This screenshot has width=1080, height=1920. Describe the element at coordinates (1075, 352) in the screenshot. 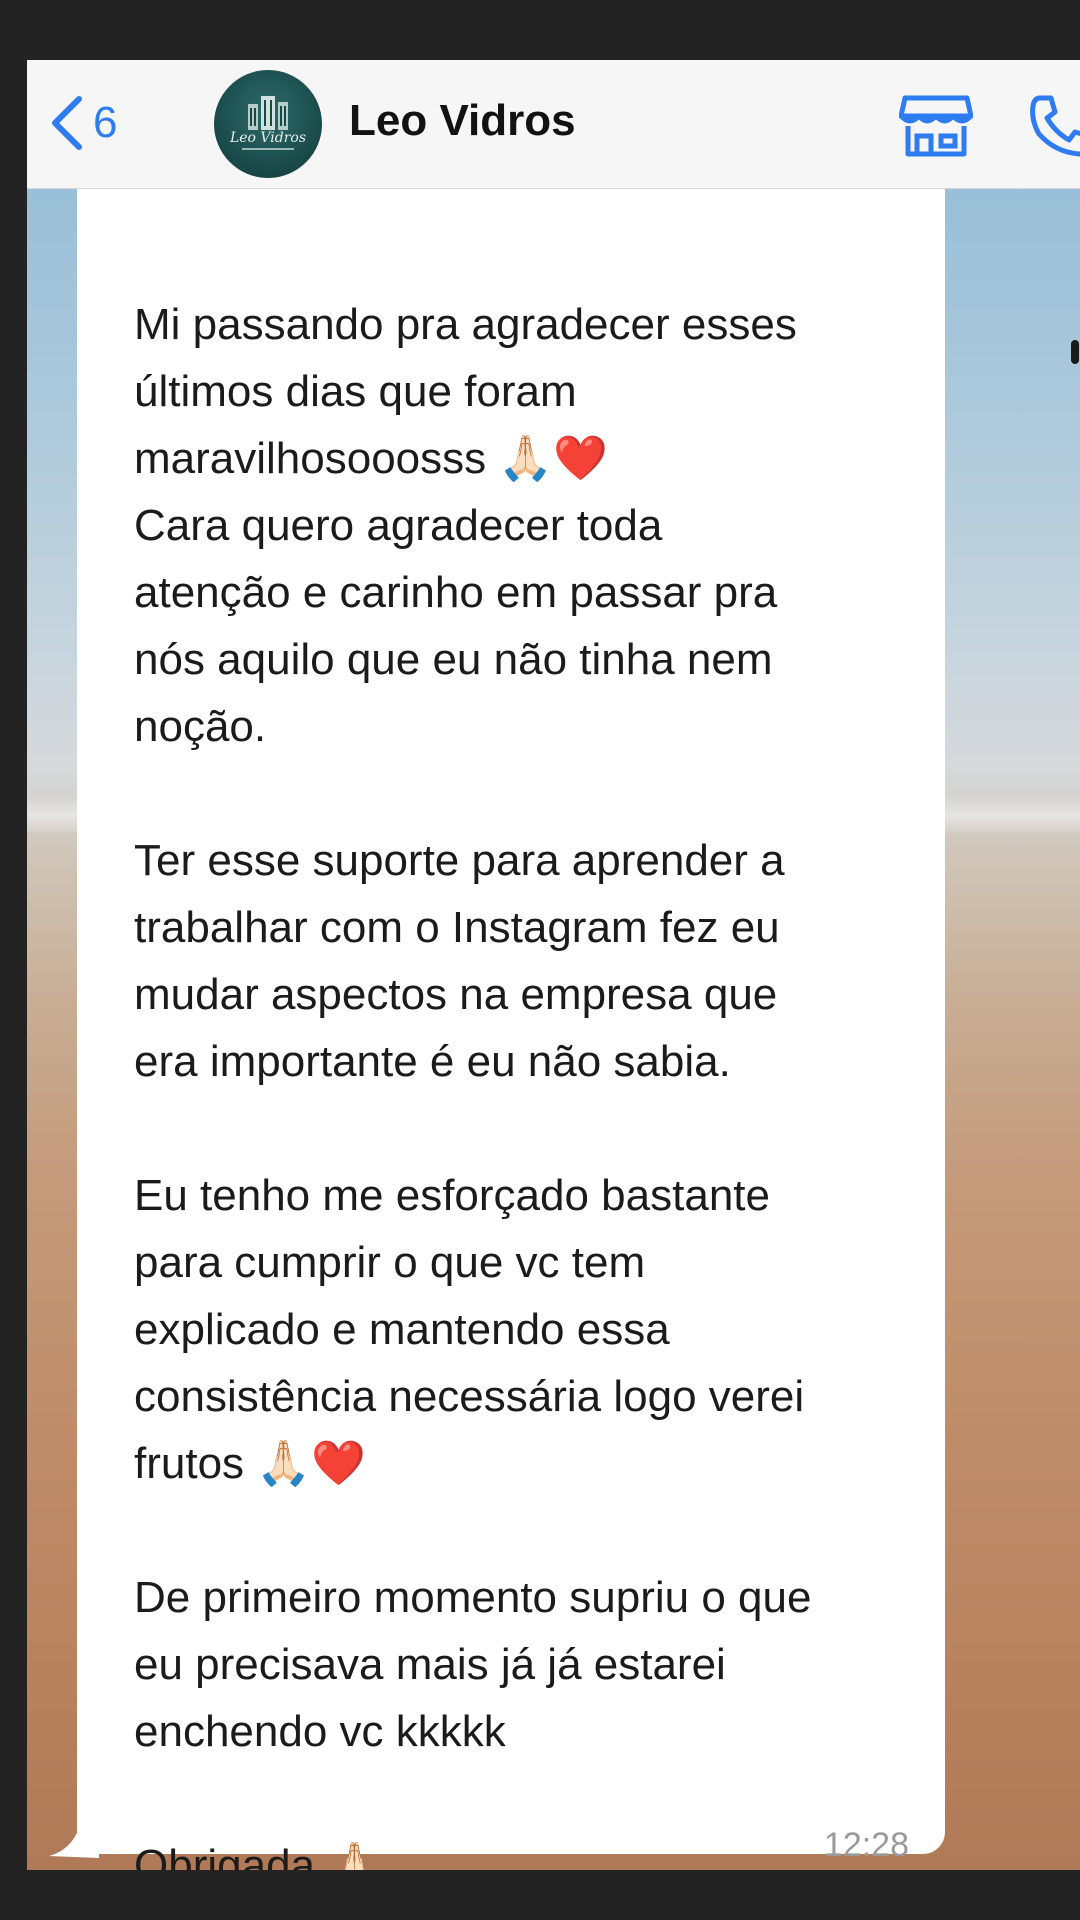

I see `background-mark` at that location.